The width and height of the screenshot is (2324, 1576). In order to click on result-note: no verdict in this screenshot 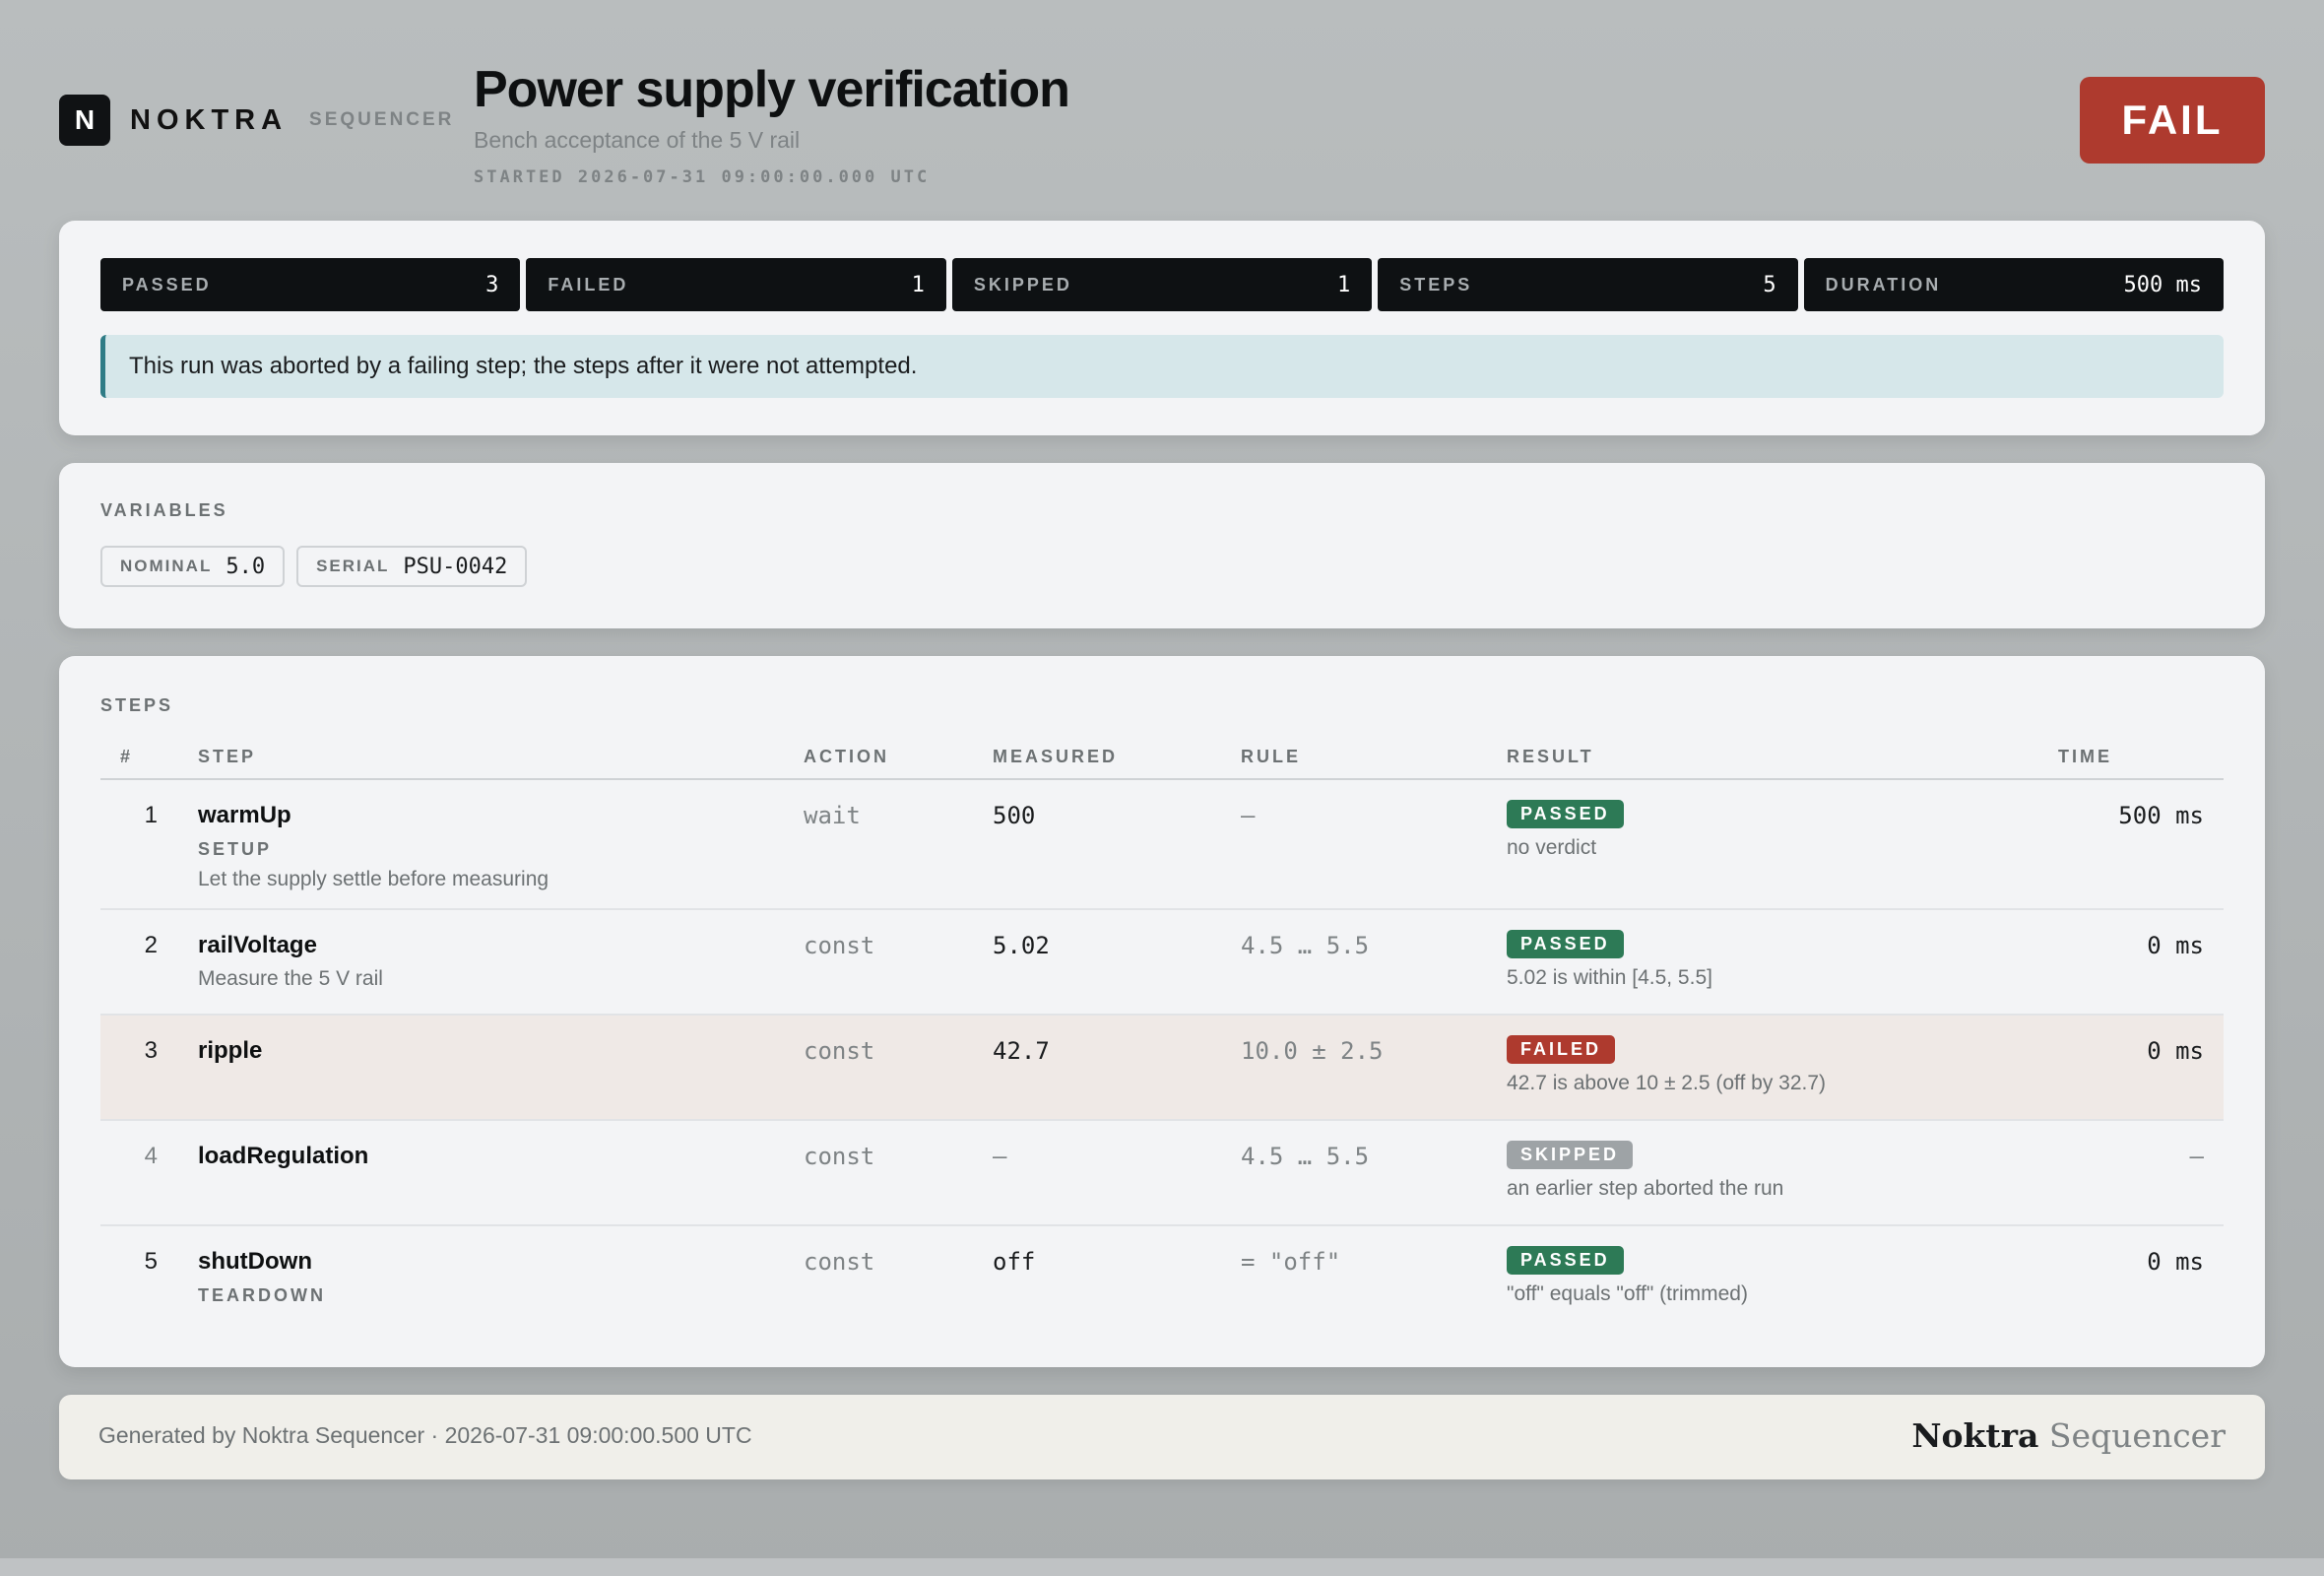, I will do `click(1552, 847)`.